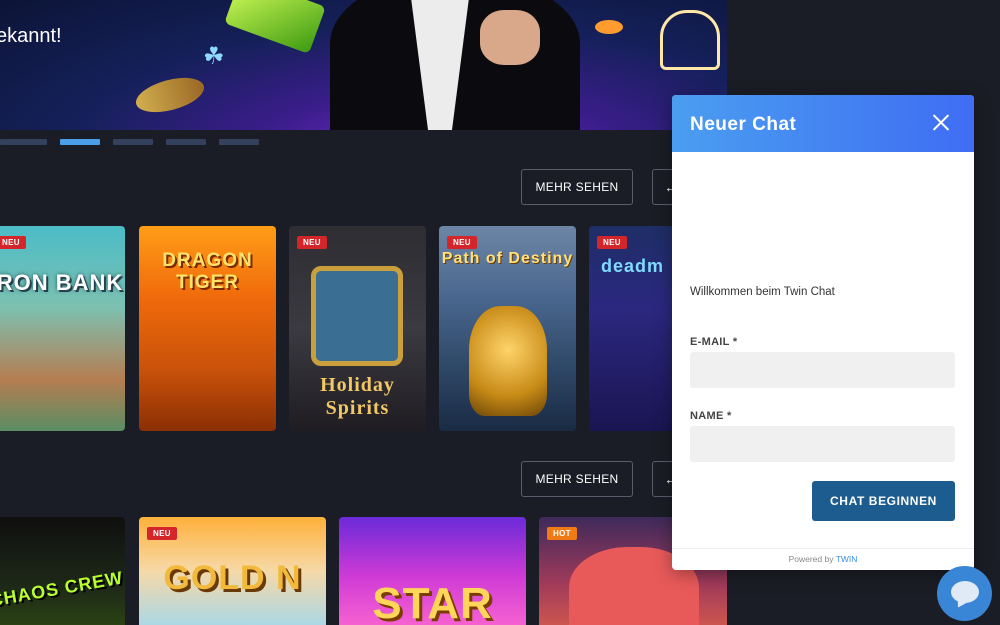 This screenshot has height=625, width=1000. What do you see at coordinates (822, 444) in the screenshot?
I see `name-field` at bounding box center [822, 444].